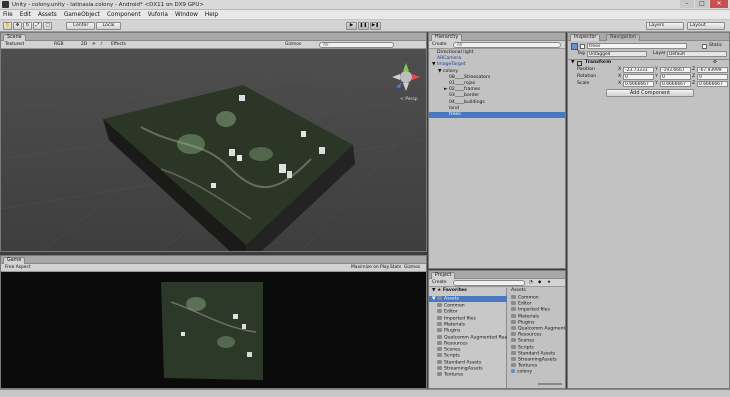 The height and width of the screenshot is (397, 730). I want to click on pivot-space-toggle: Local, so click(108, 26).